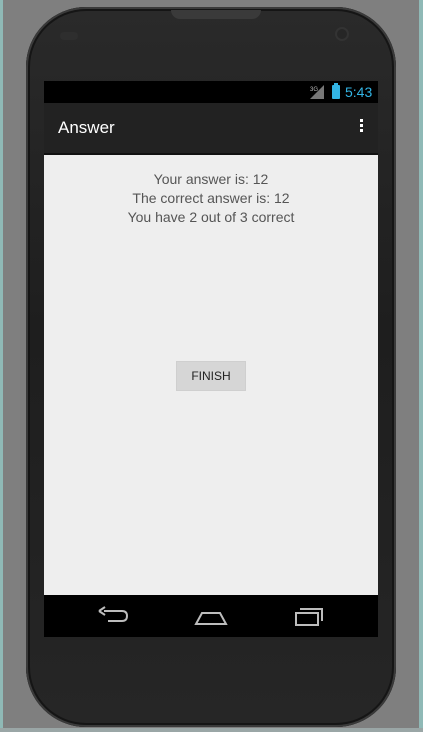 Image resolution: width=423 pixels, height=732 pixels. What do you see at coordinates (69, 36) in the screenshot?
I see `phone-sensor` at bounding box center [69, 36].